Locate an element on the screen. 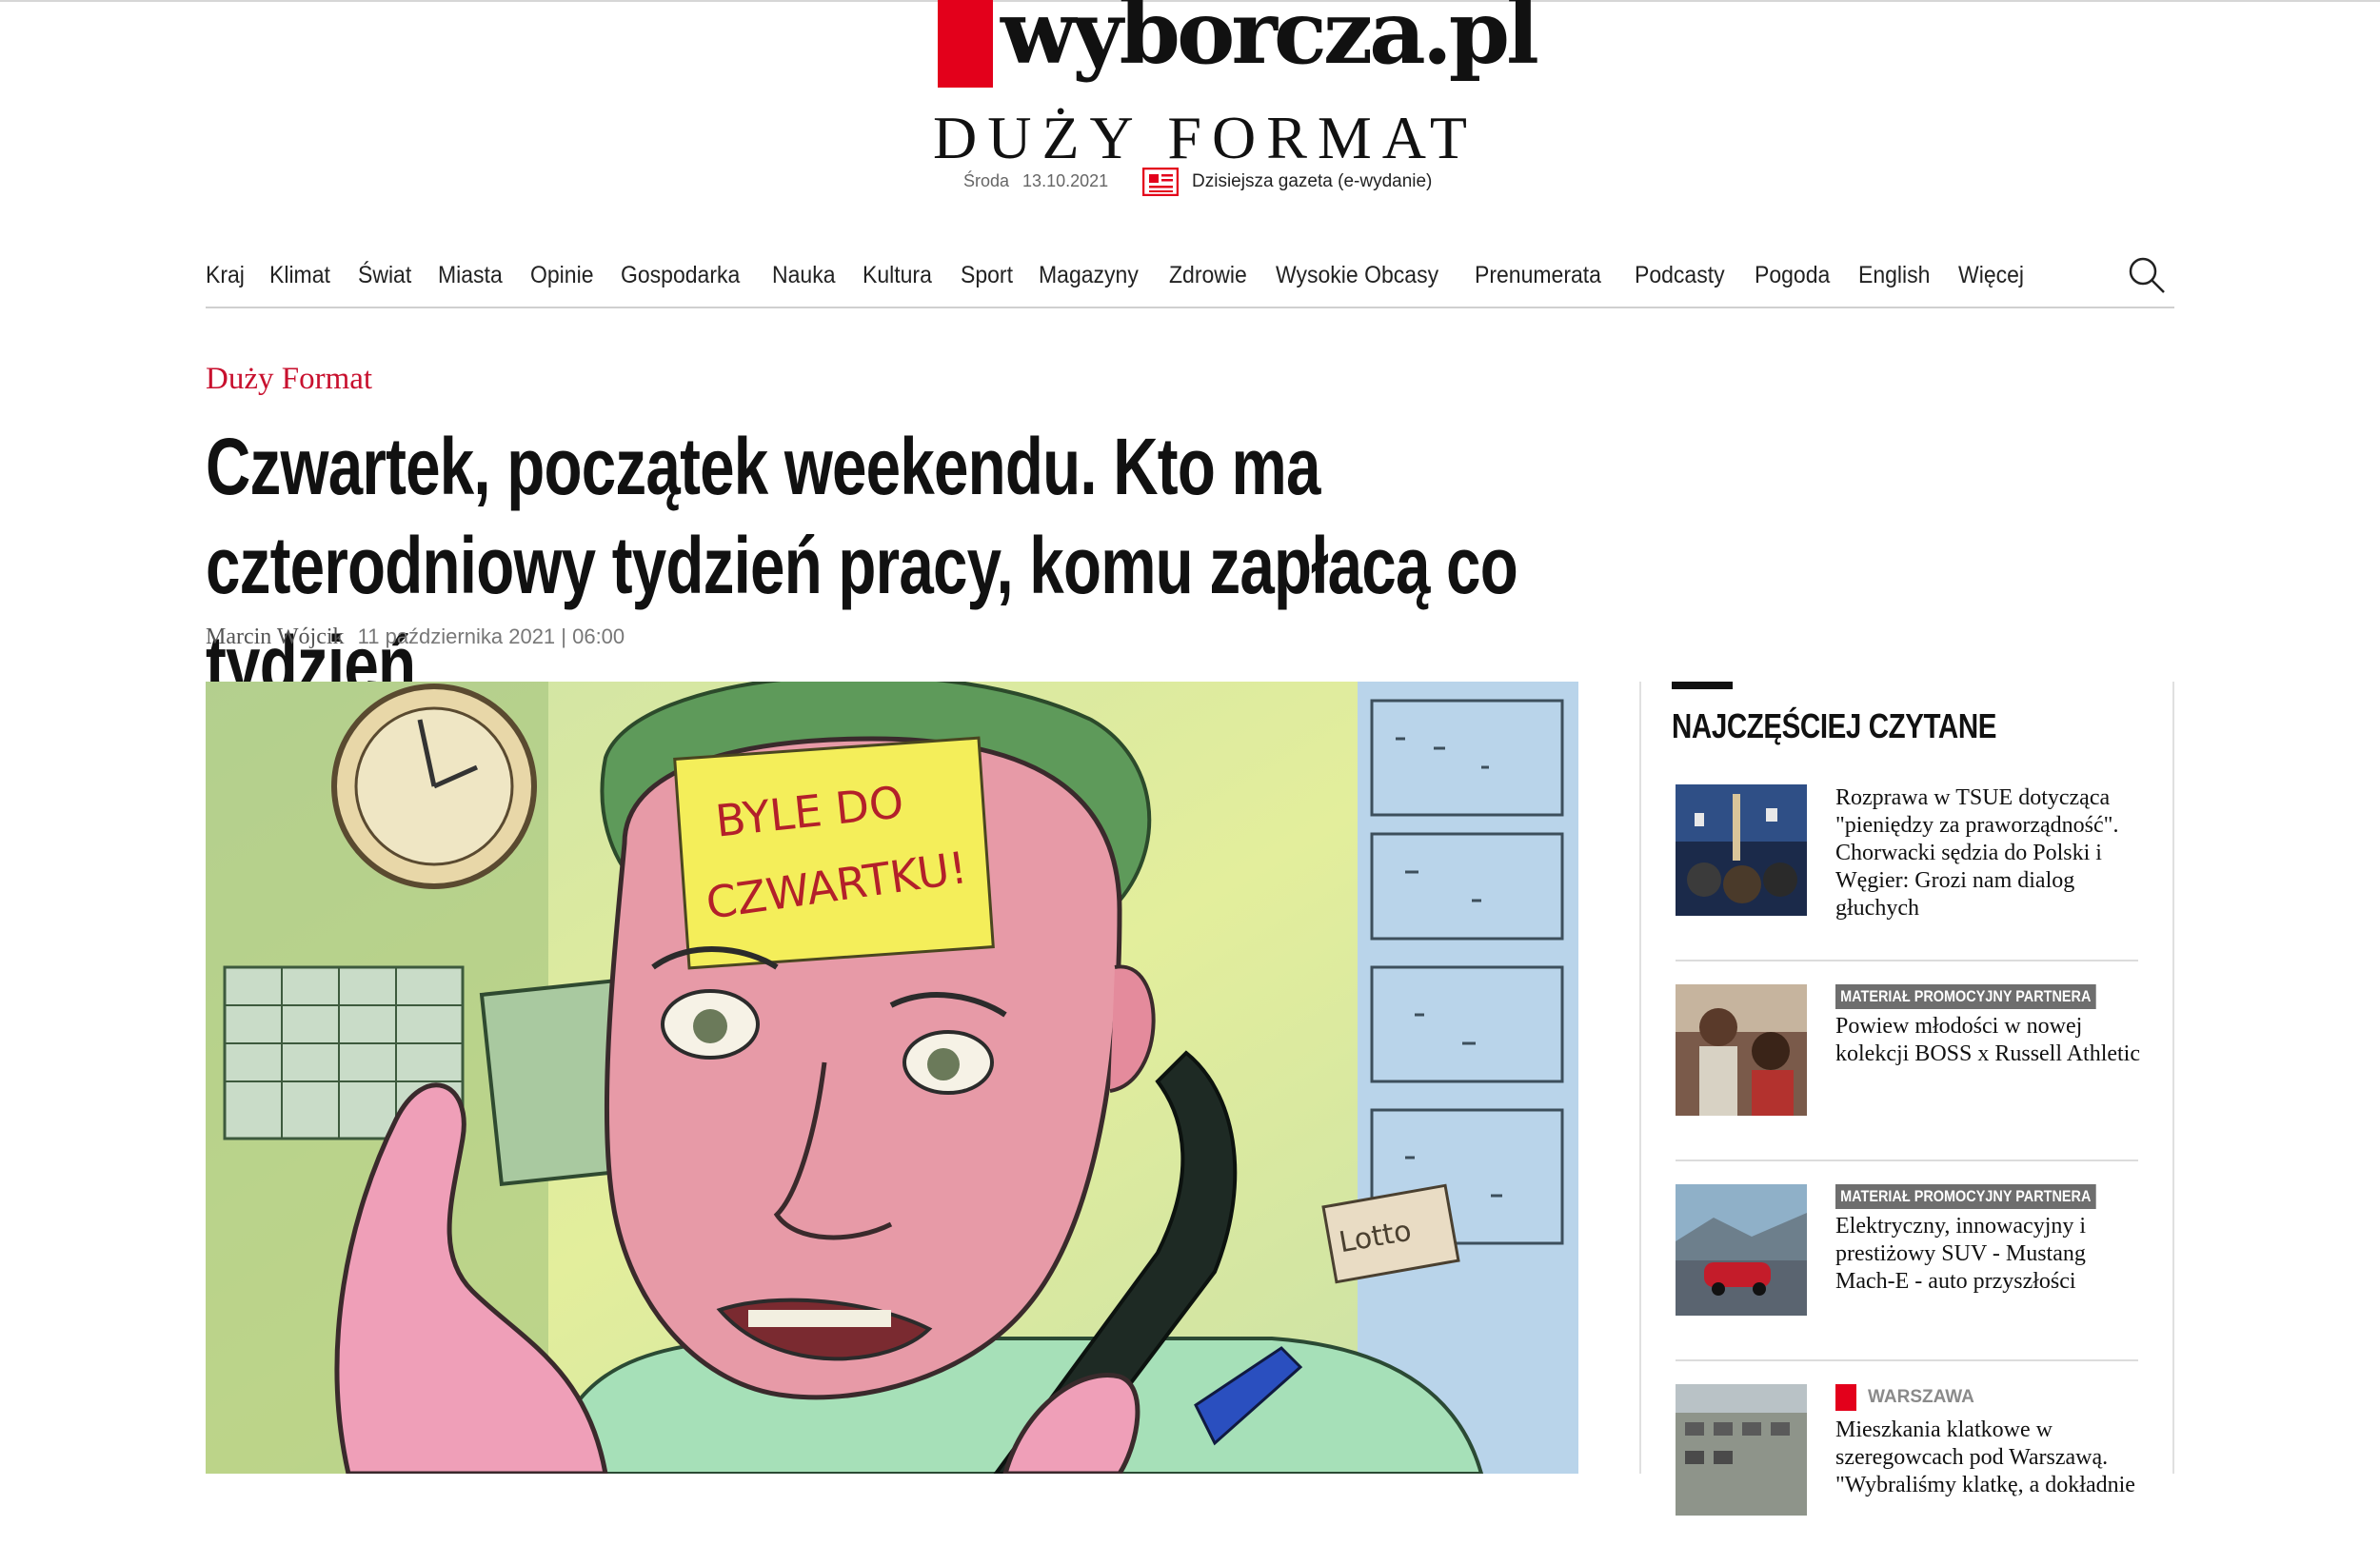 The width and height of the screenshot is (2380, 1546). nav-item-miasta: Miasta is located at coordinates (470, 275).